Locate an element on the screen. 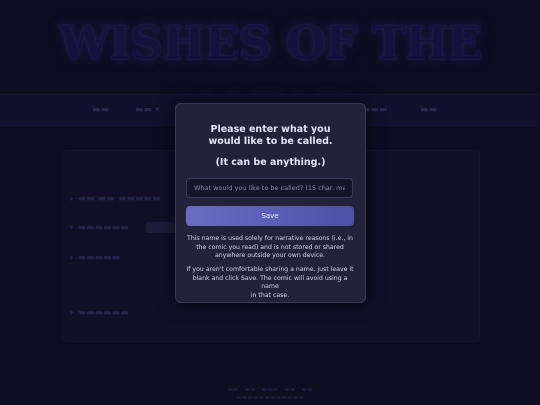 This screenshot has width=540, height=405. dialog-subtitle: (It can be anything.) is located at coordinates (270, 162).